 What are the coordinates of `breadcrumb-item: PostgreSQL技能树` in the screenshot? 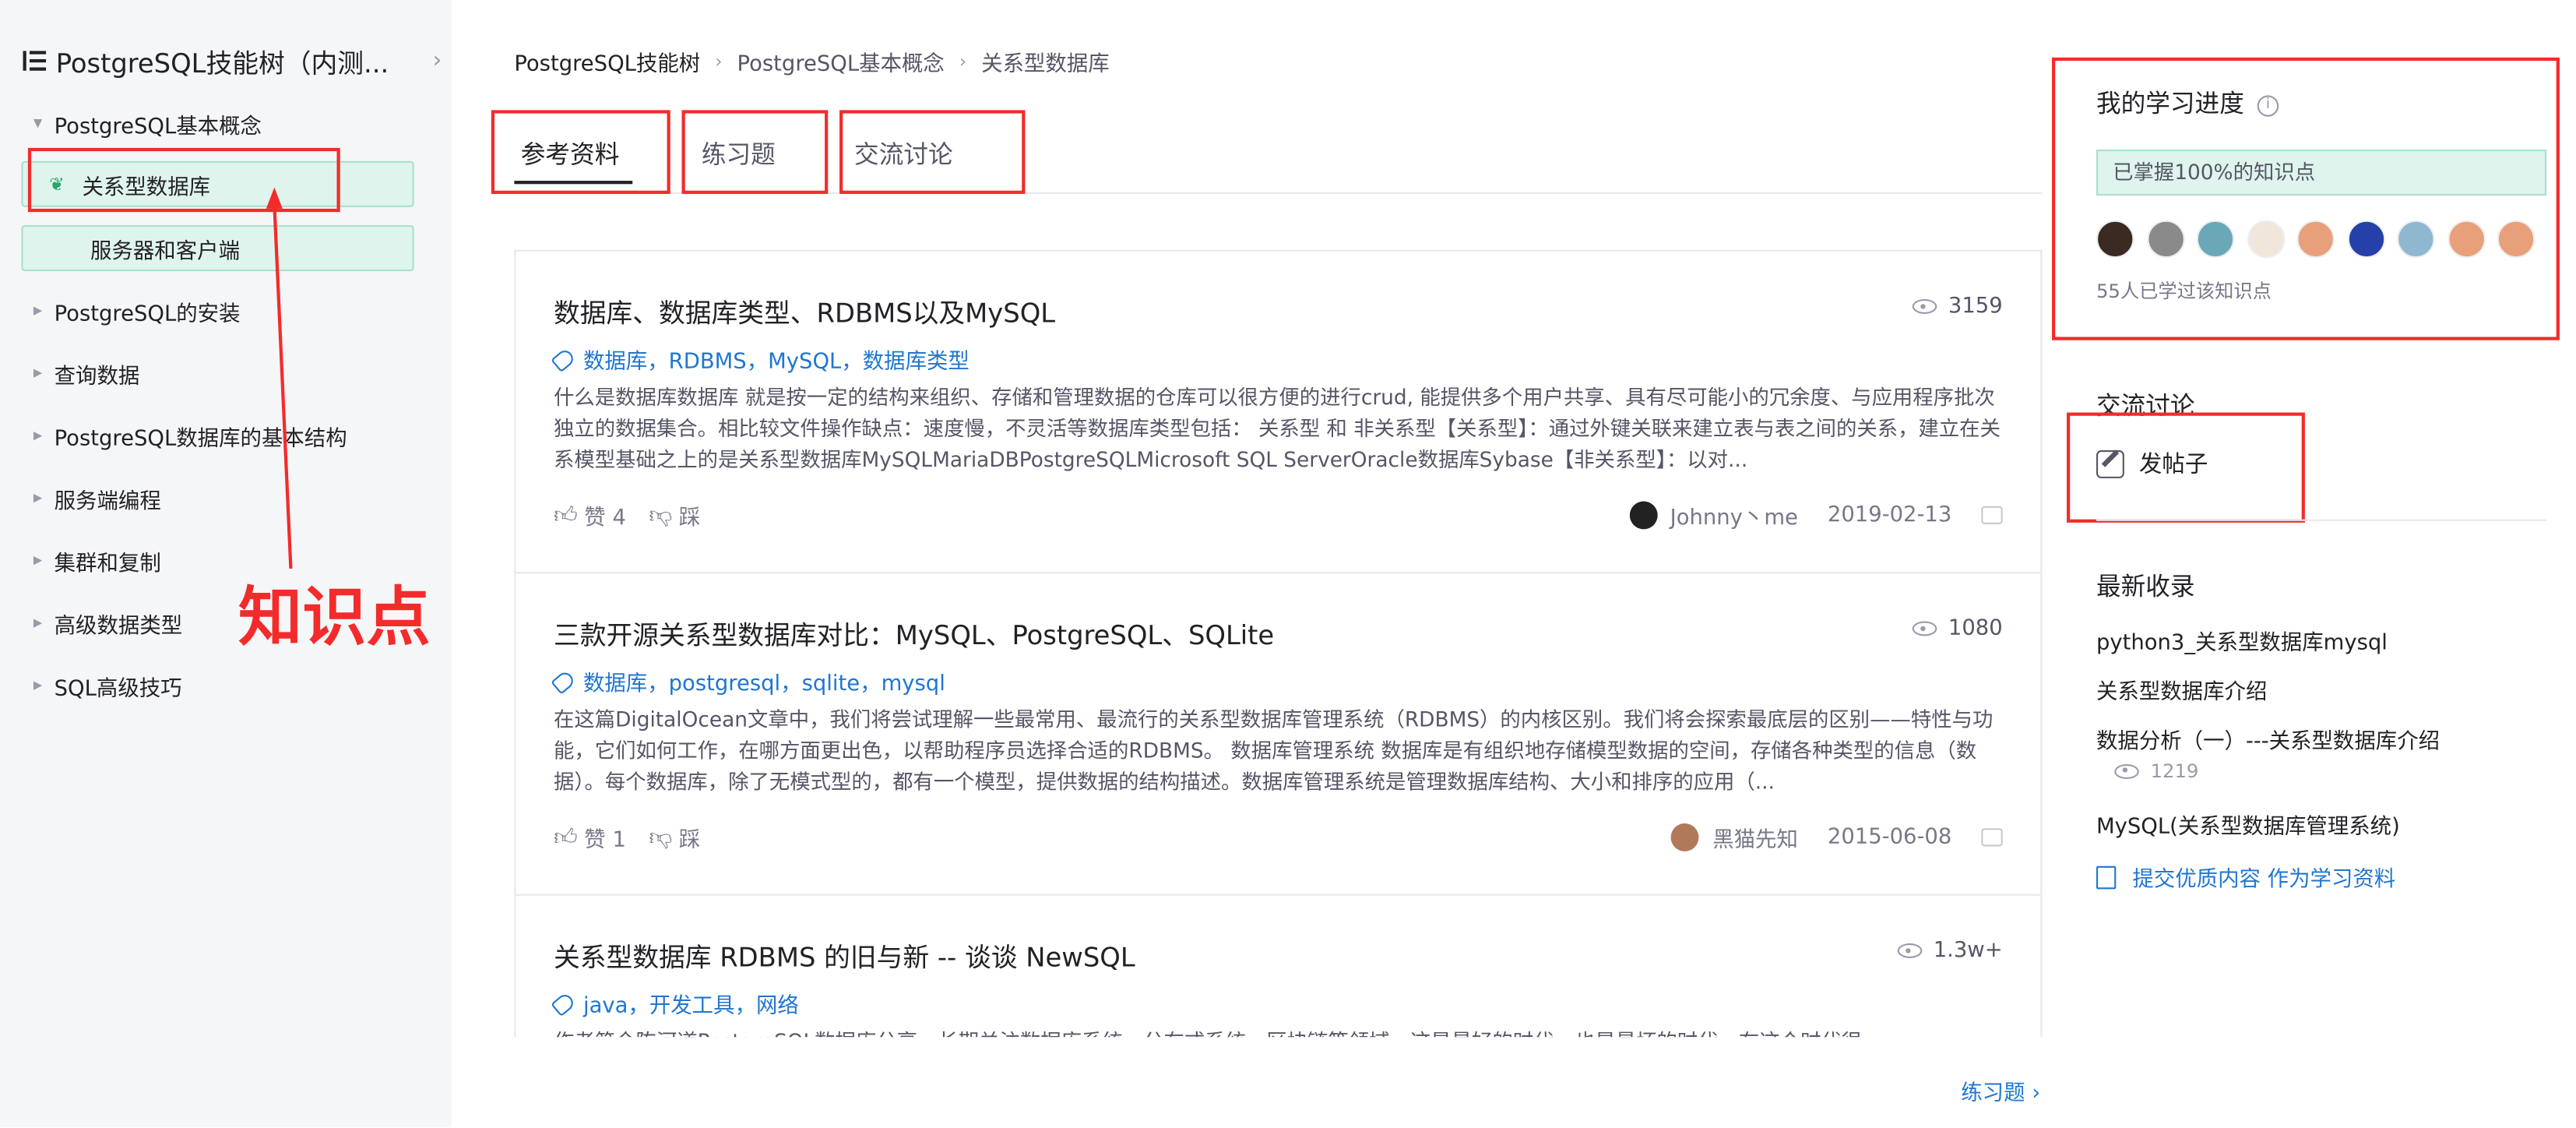 It's located at (607, 60).